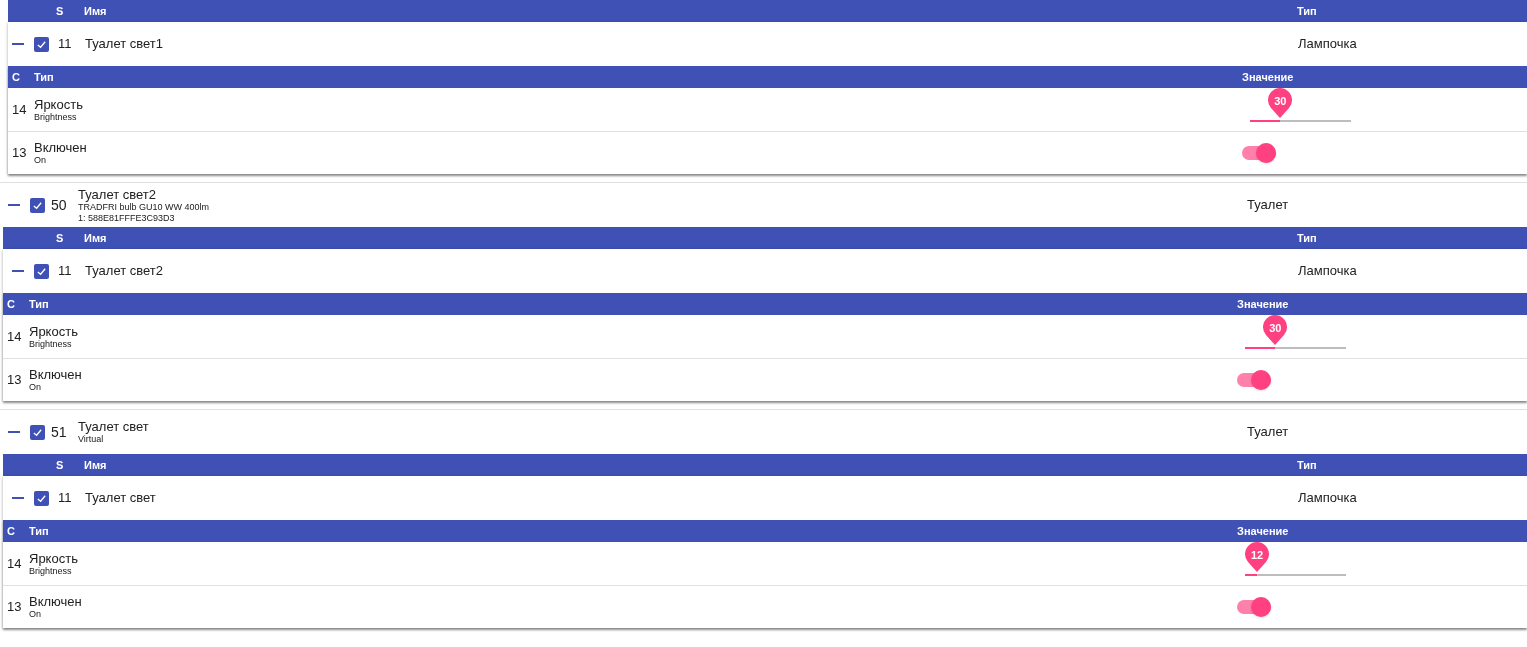  Describe the element at coordinates (91, 439) in the screenshot. I see `device-subtitle: Virtual` at that location.